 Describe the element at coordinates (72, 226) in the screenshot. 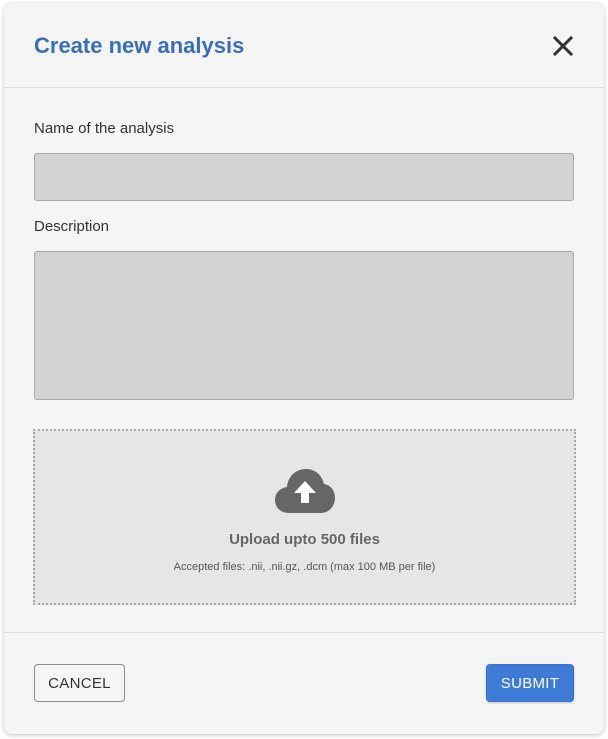

I see `description-label: Description` at that location.